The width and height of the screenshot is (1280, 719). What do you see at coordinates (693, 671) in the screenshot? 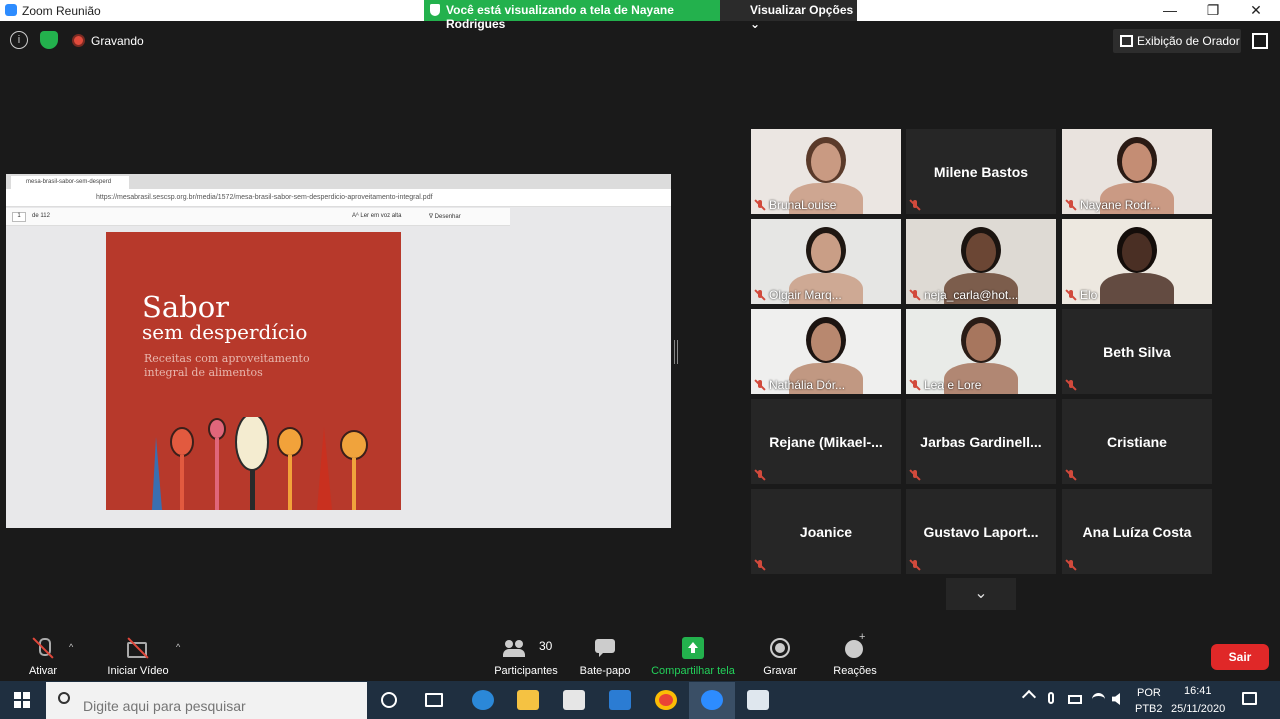
I see `share-screen-label: Compartilhar tela` at bounding box center [693, 671].